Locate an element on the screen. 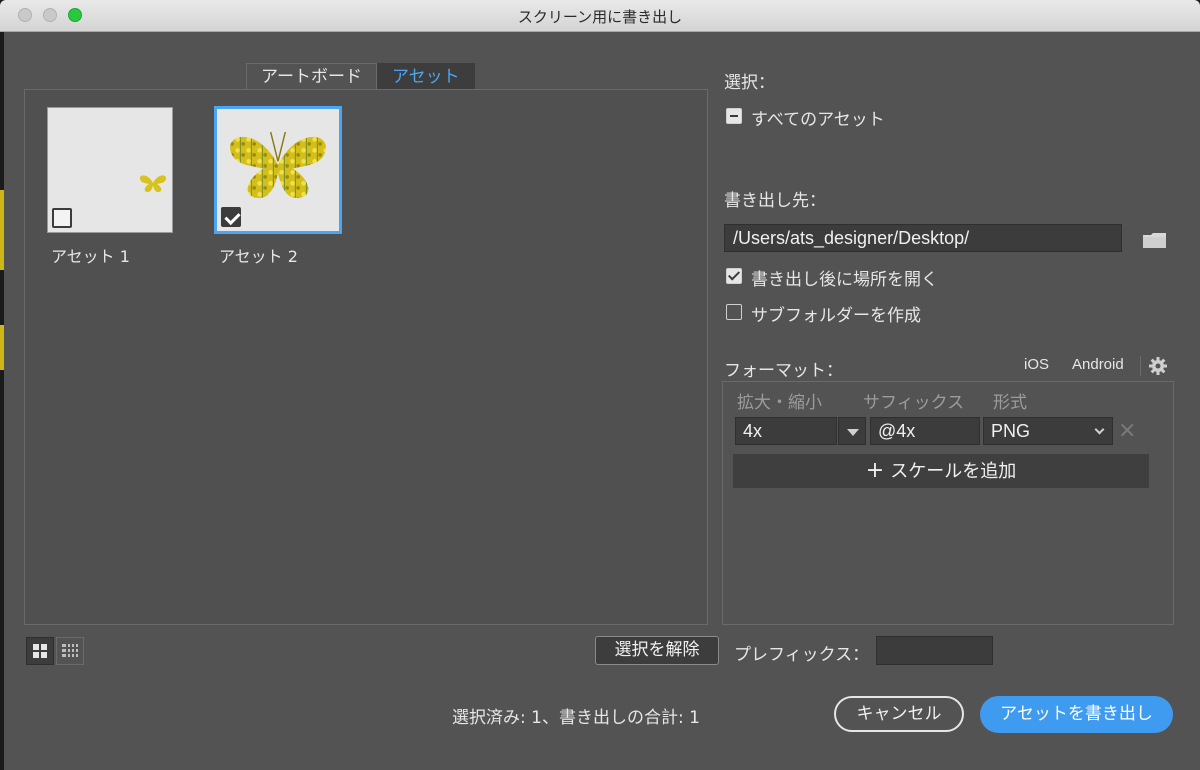 The height and width of the screenshot is (770, 1200). type-column-header: 形式 is located at coordinates (1010, 403).